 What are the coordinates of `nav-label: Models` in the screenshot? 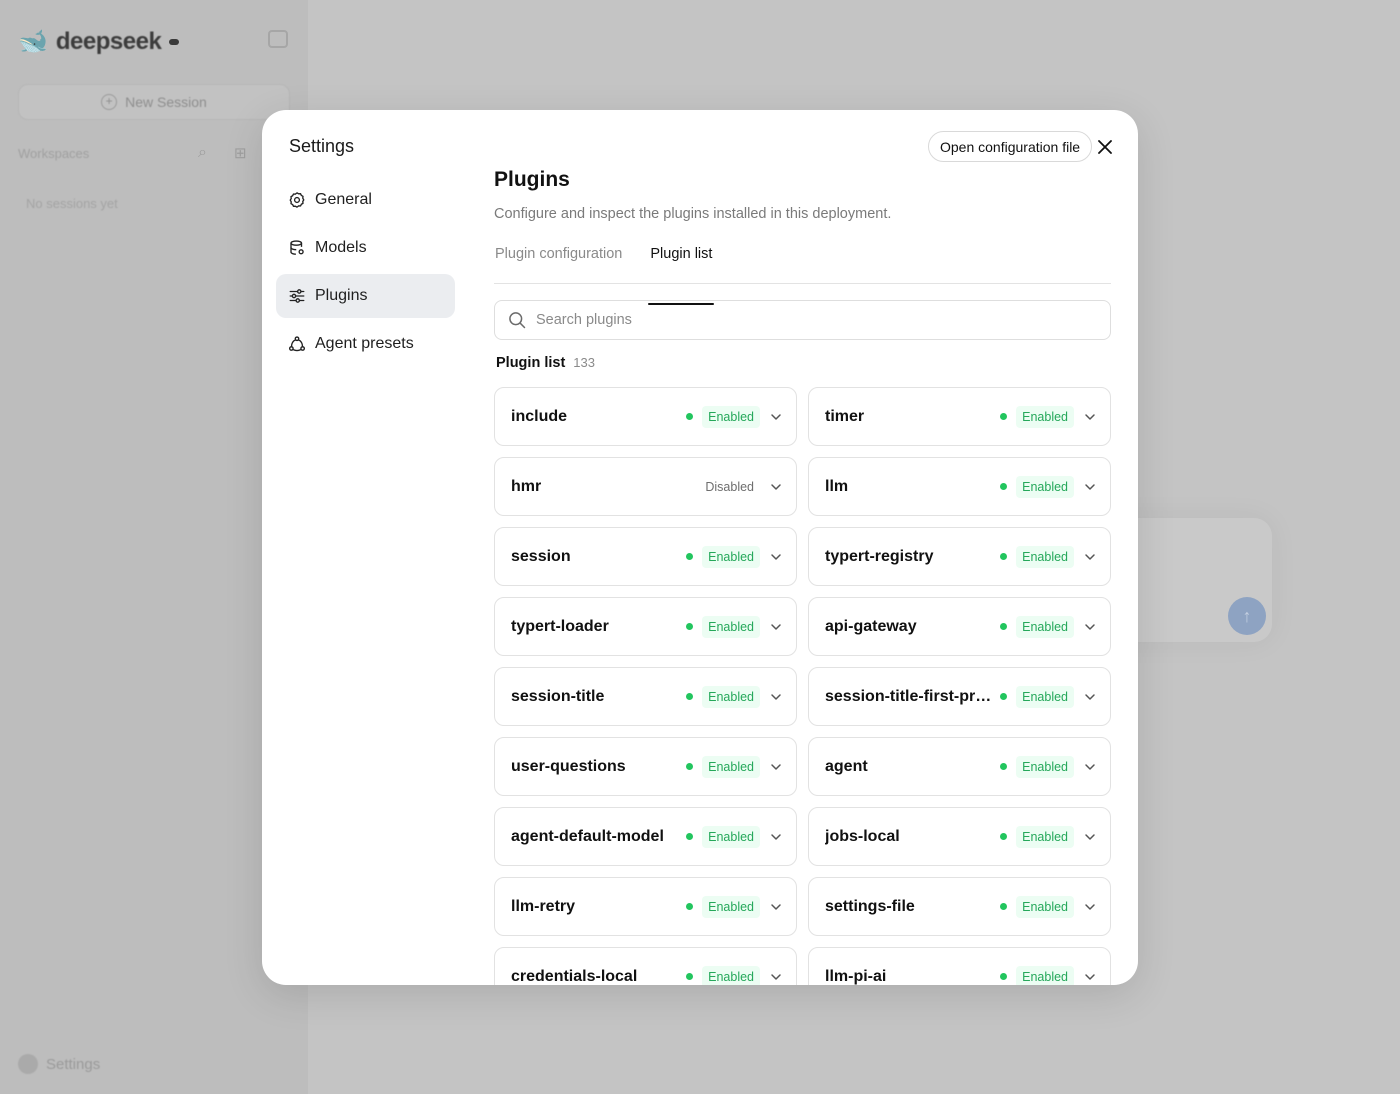 It's located at (341, 247).